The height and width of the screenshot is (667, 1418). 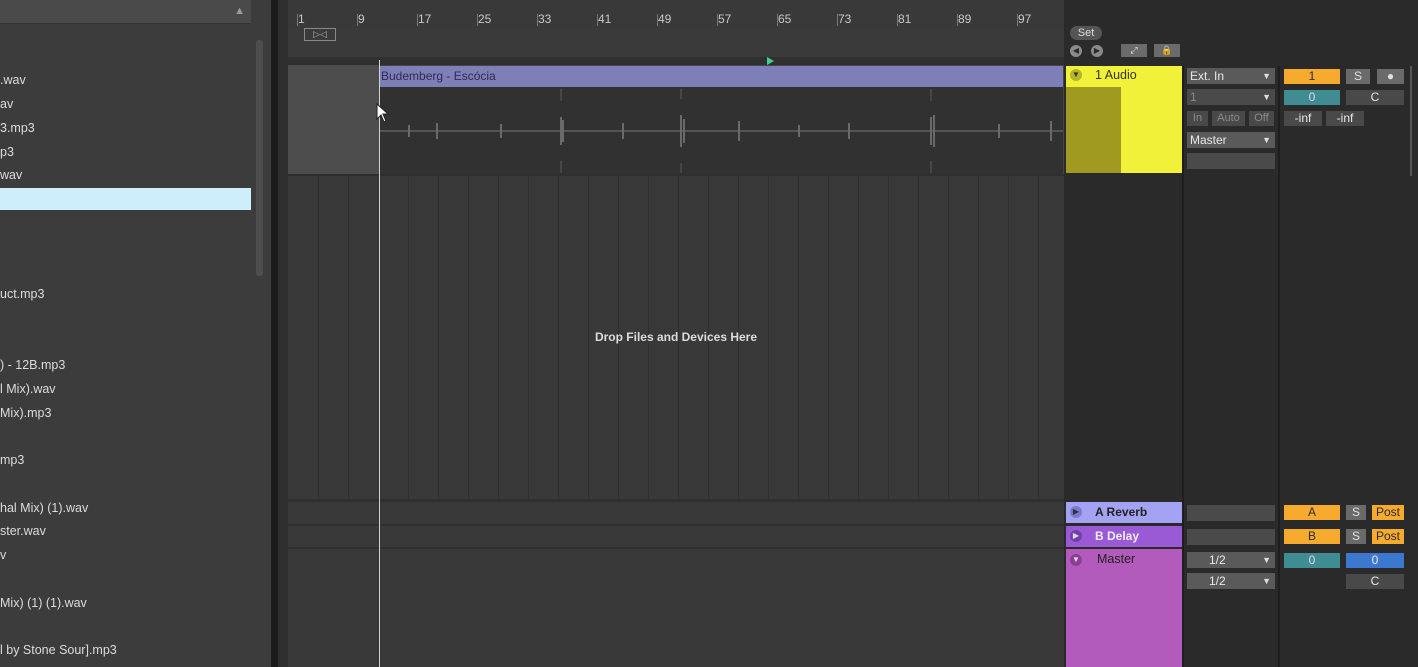 I want to click on browser-header: ▲, so click(x=125, y=12).